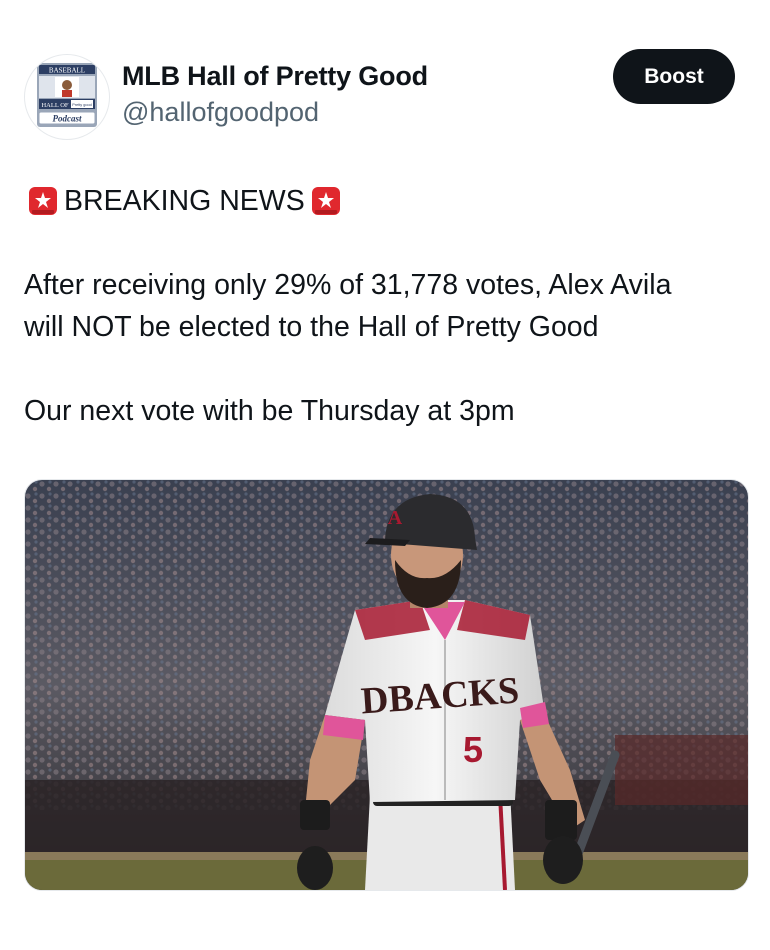 The height and width of the screenshot is (950, 770). I want to click on account-handle: @hallofgoodpod, so click(275, 112).